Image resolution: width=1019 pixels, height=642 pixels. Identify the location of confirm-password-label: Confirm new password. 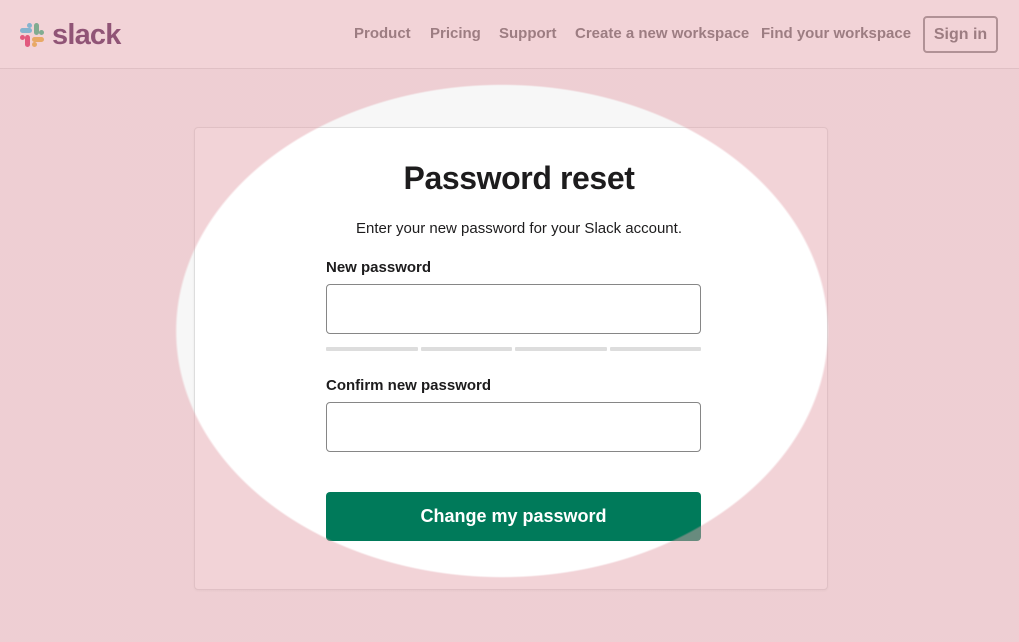
(409, 385).